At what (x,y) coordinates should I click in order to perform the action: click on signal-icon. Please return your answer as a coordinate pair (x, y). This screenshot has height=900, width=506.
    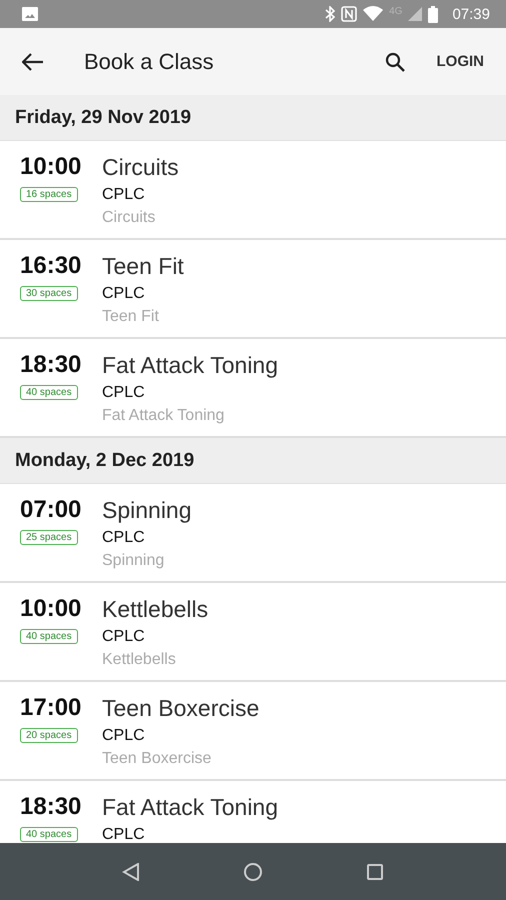
    Looking at the image, I should click on (415, 14).